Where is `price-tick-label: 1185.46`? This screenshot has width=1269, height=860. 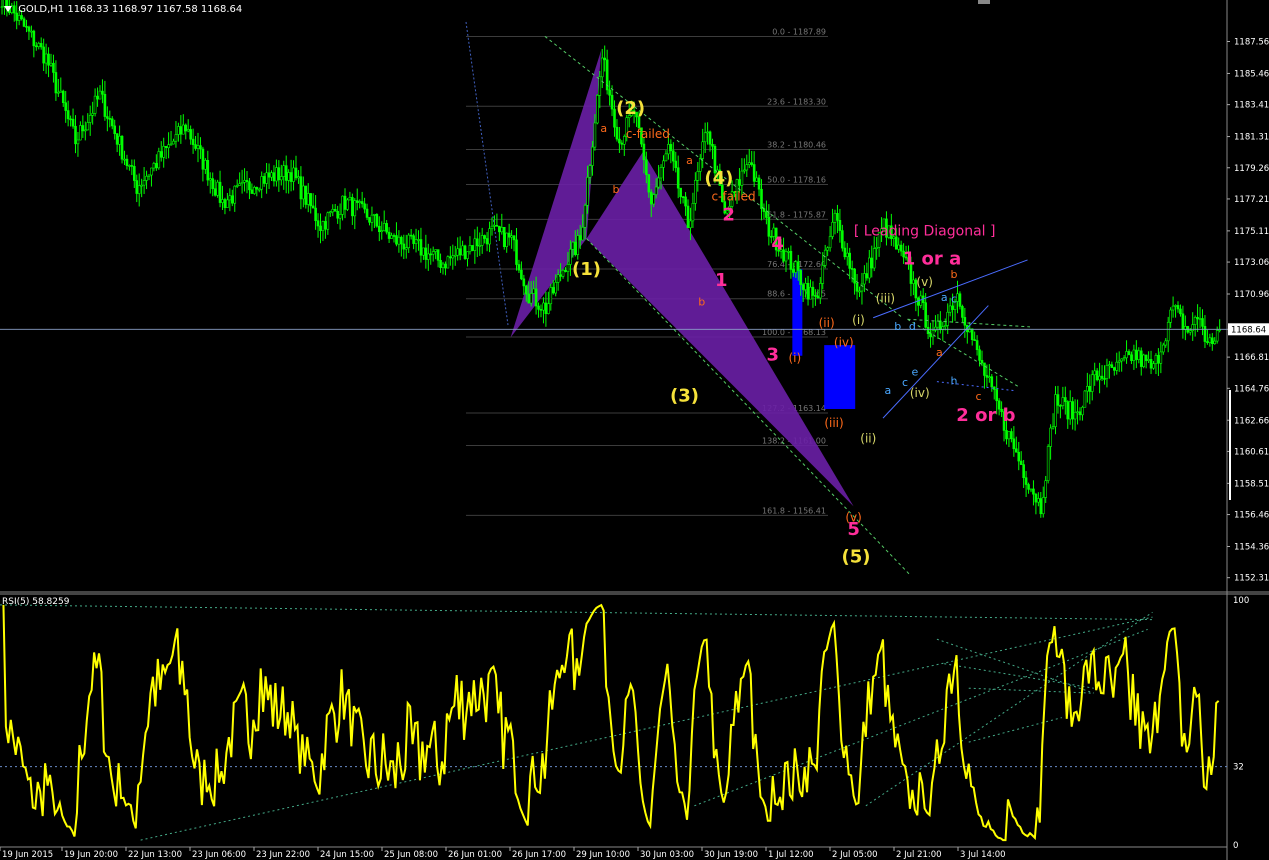
price-tick-label: 1185.46 is located at coordinates (1251, 74).